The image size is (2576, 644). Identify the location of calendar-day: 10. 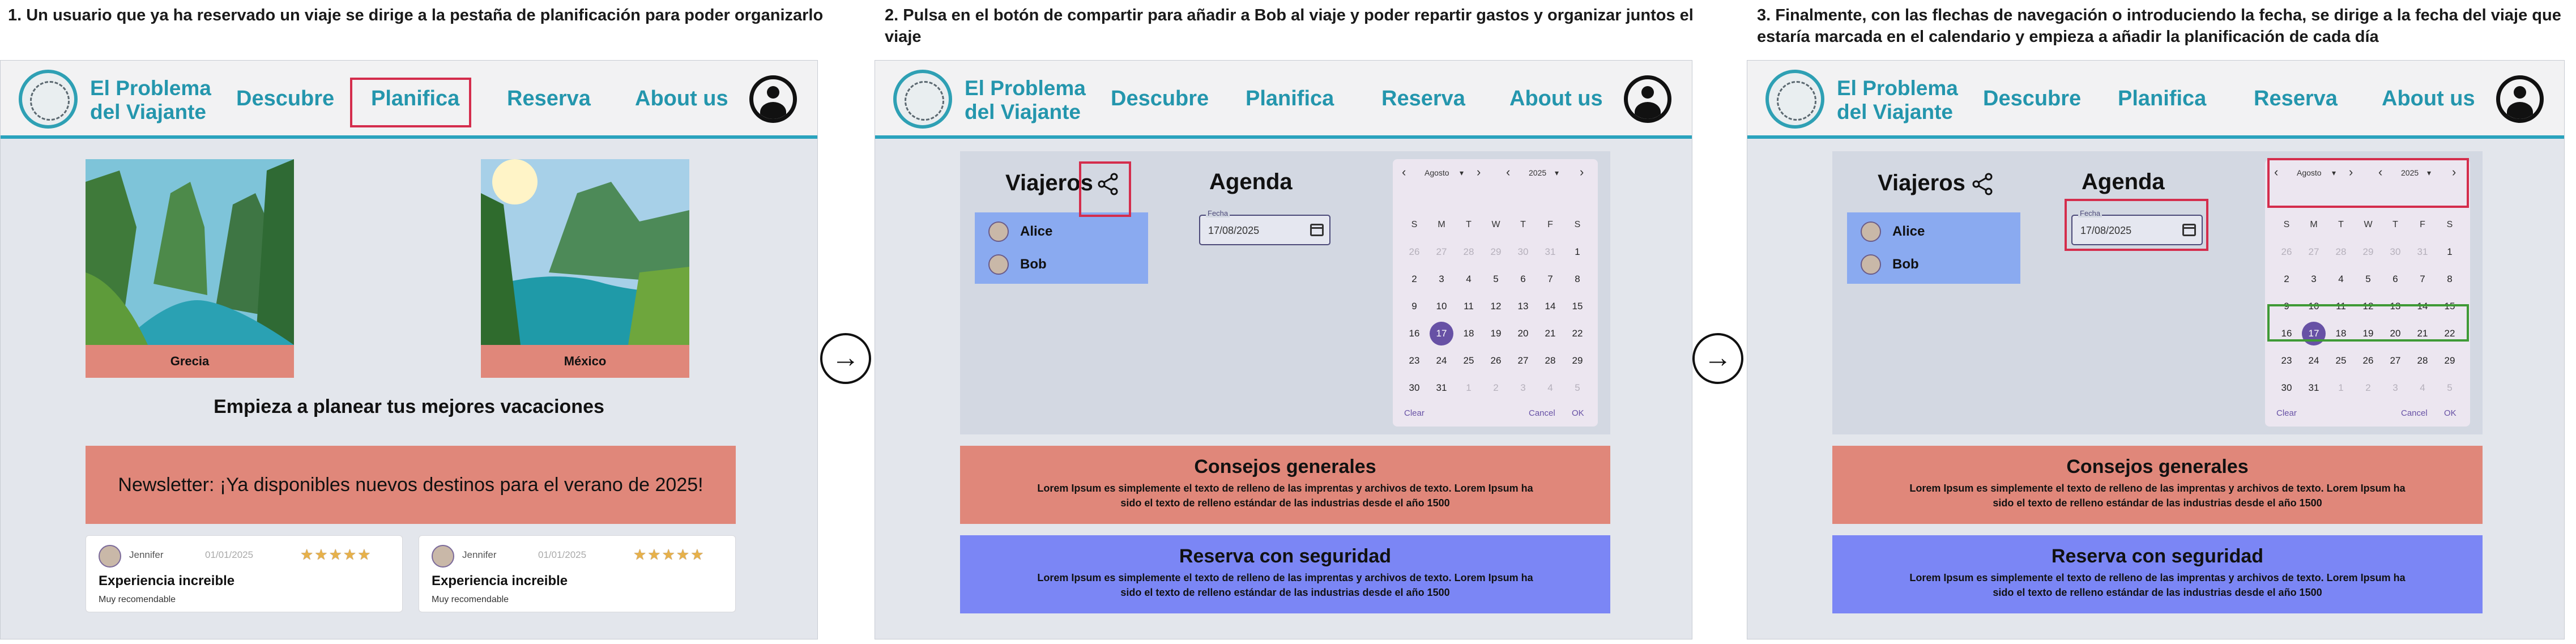
(1441, 306).